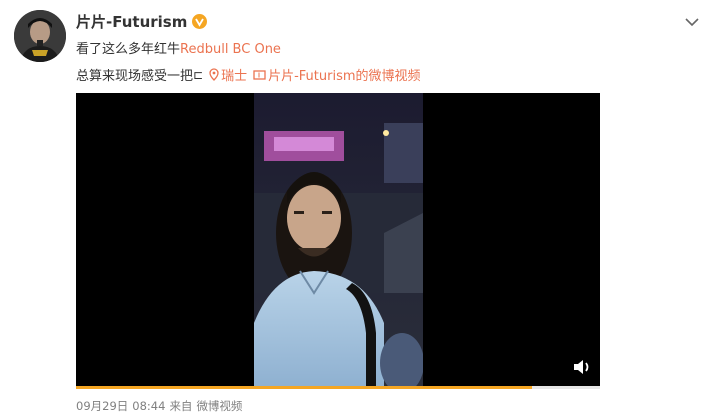 The image size is (712, 419). What do you see at coordinates (200, 21) in the screenshot?
I see `verified-v-icon` at bounding box center [200, 21].